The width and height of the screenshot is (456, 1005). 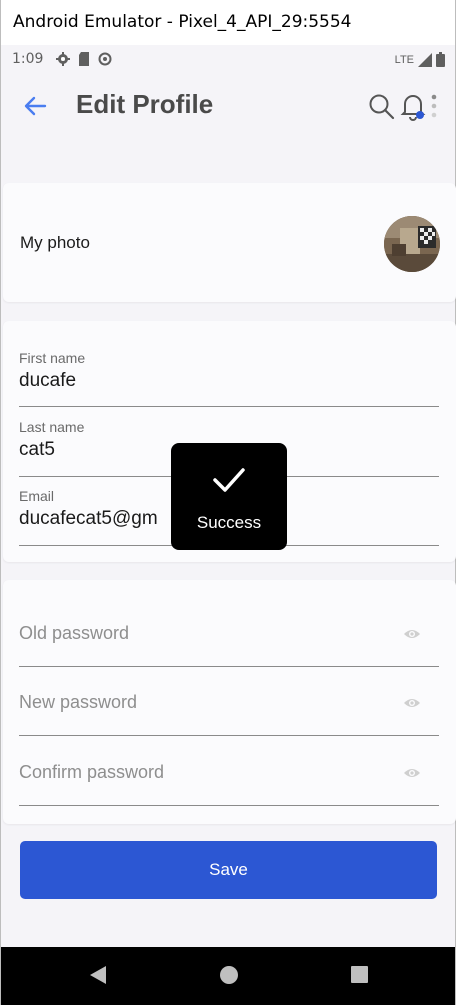 I want to click on success-toast: Success, so click(x=229, y=496).